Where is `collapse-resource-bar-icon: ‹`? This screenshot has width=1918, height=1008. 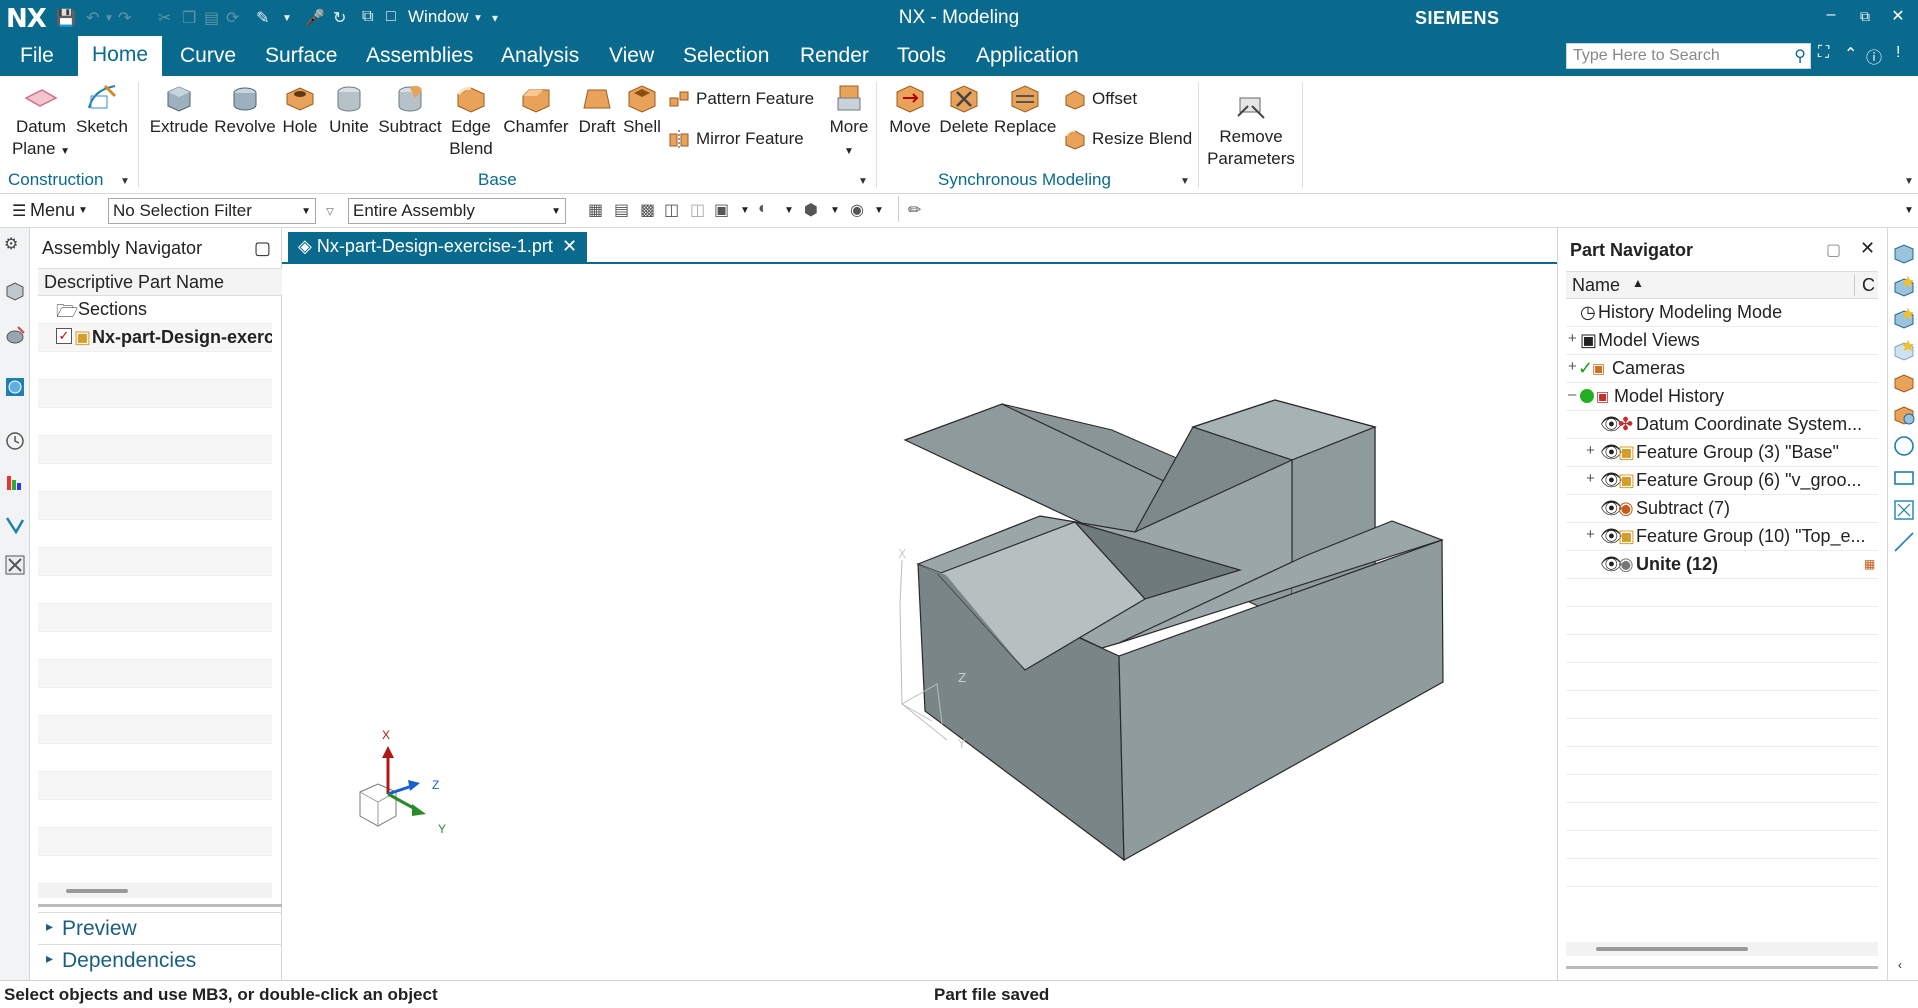
collapse-resource-bar-icon: ‹ is located at coordinates (1900, 965).